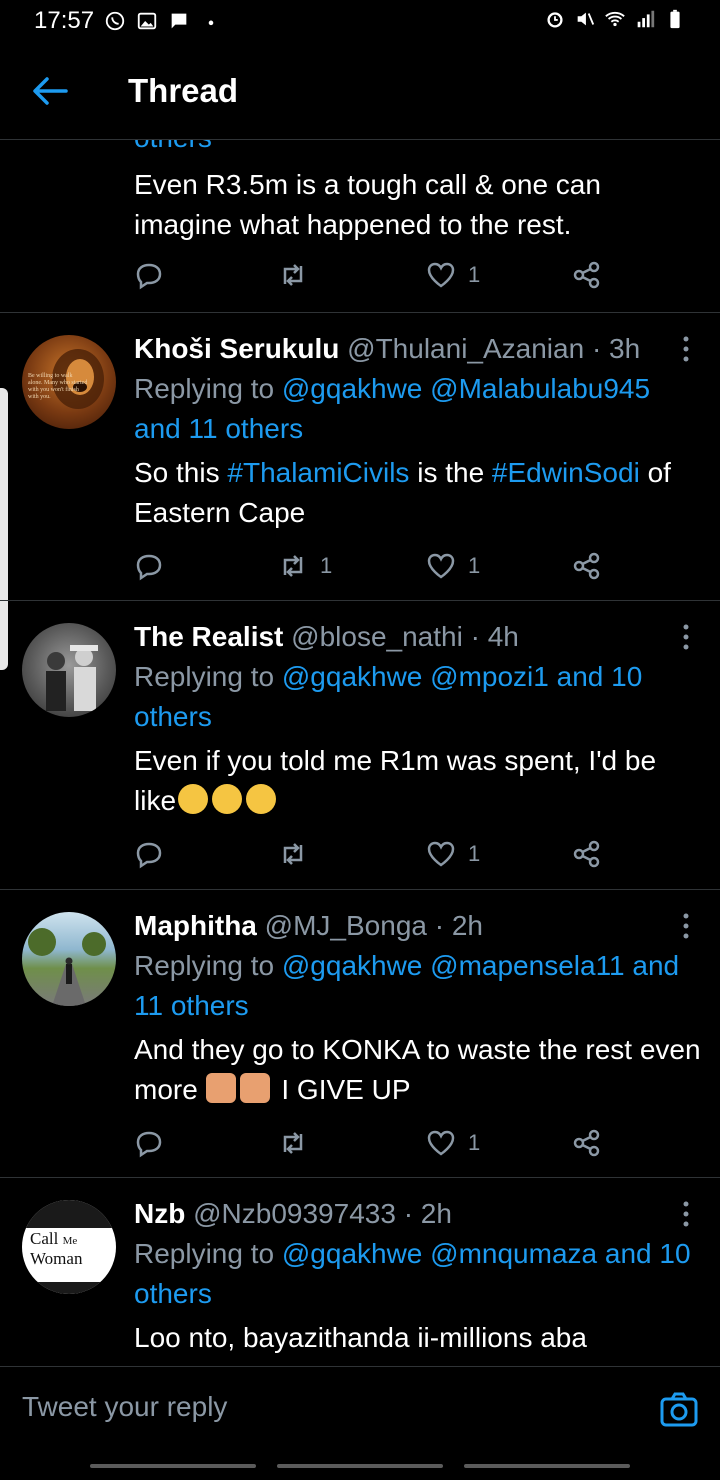 The width and height of the screenshot is (720, 1480). Describe the element at coordinates (346, 925) in the screenshot. I see `handle: @MJ_Bonga` at that location.